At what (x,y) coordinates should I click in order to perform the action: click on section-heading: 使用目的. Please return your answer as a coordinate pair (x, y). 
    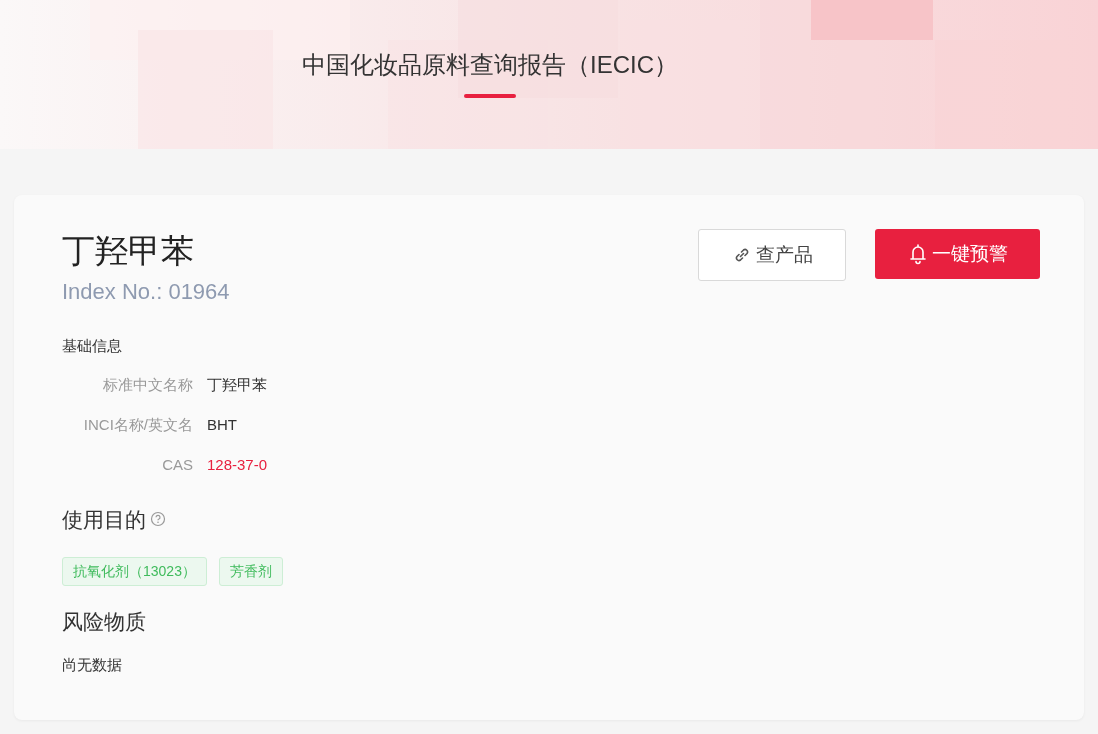
    Looking at the image, I should click on (104, 519).